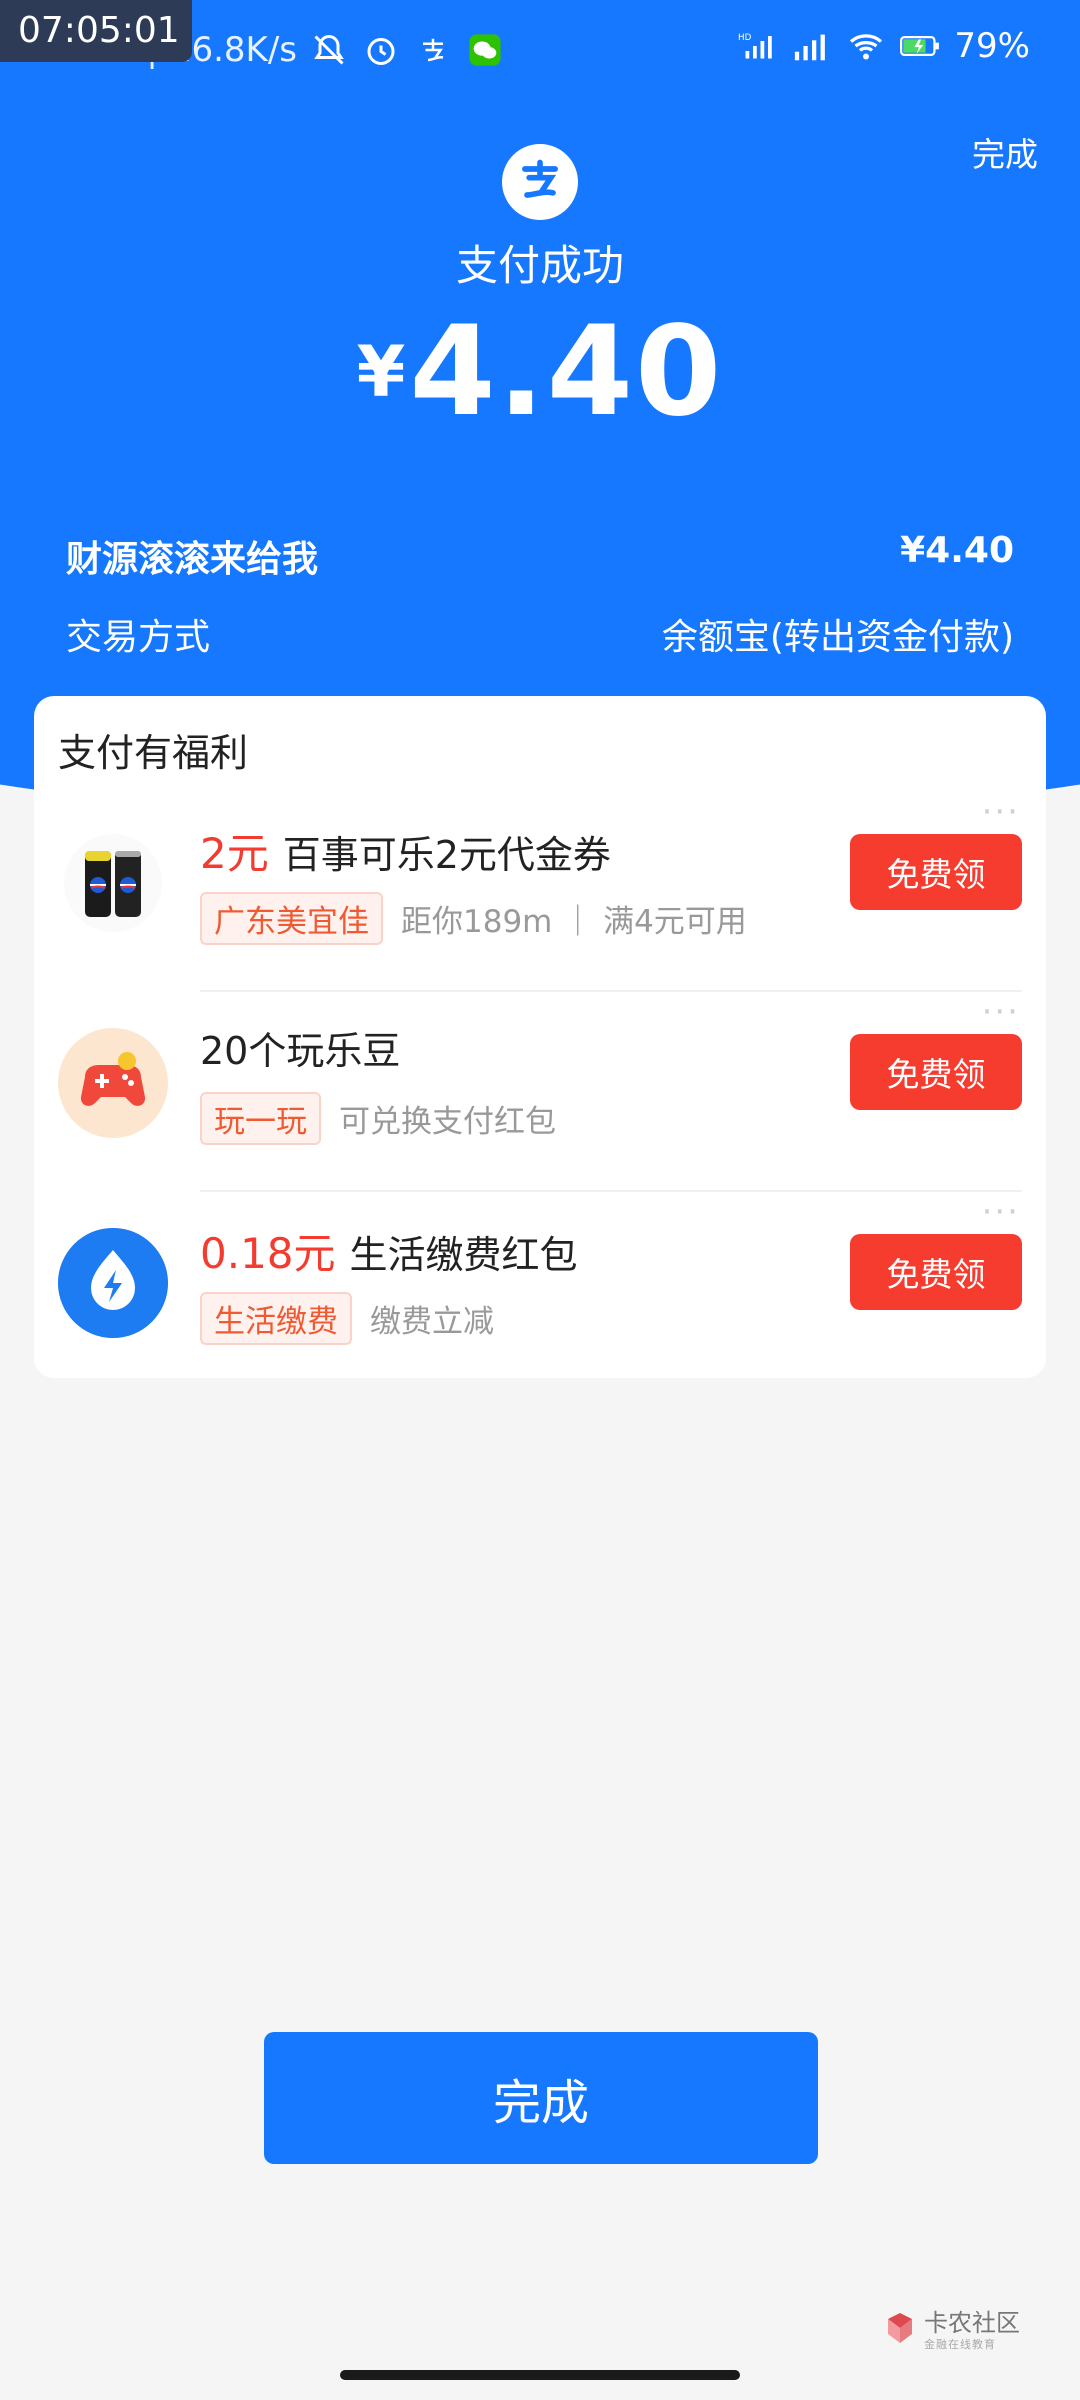  Describe the element at coordinates (113, 883) in the screenshot. I see `cola-cans-icon` at that location.